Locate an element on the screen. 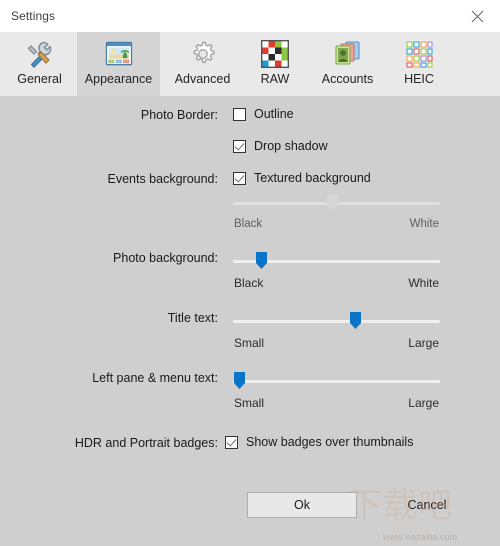  checkbox-outline is located at coordinates (239, 114).